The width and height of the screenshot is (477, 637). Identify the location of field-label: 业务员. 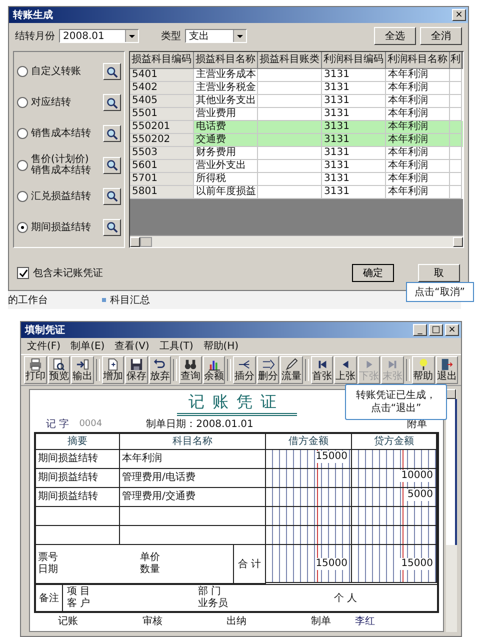
(213, 604).